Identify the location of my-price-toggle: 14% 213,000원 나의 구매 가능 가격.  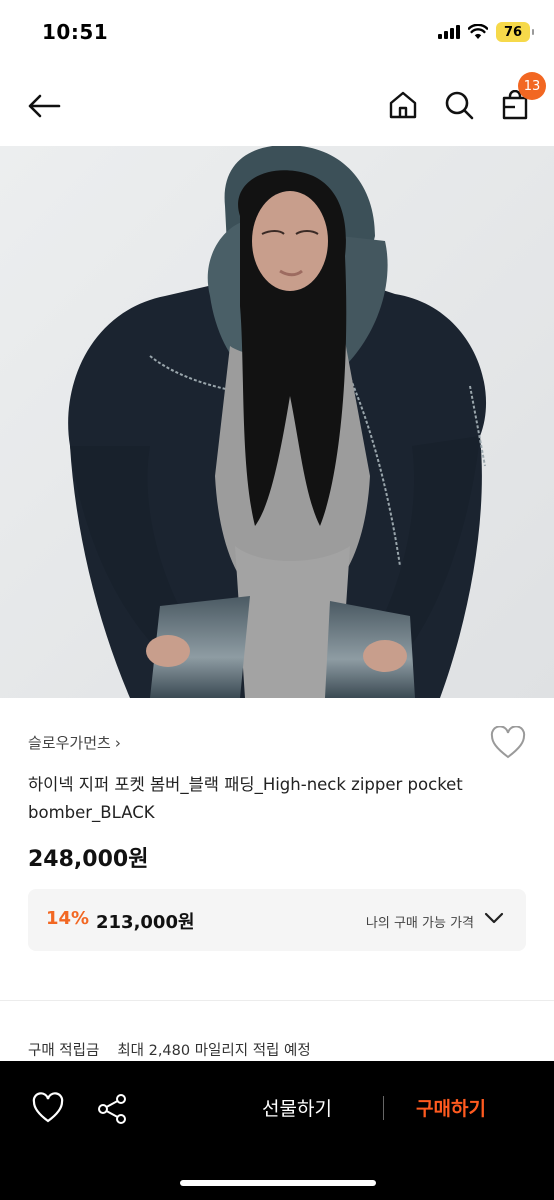
(277, 920).